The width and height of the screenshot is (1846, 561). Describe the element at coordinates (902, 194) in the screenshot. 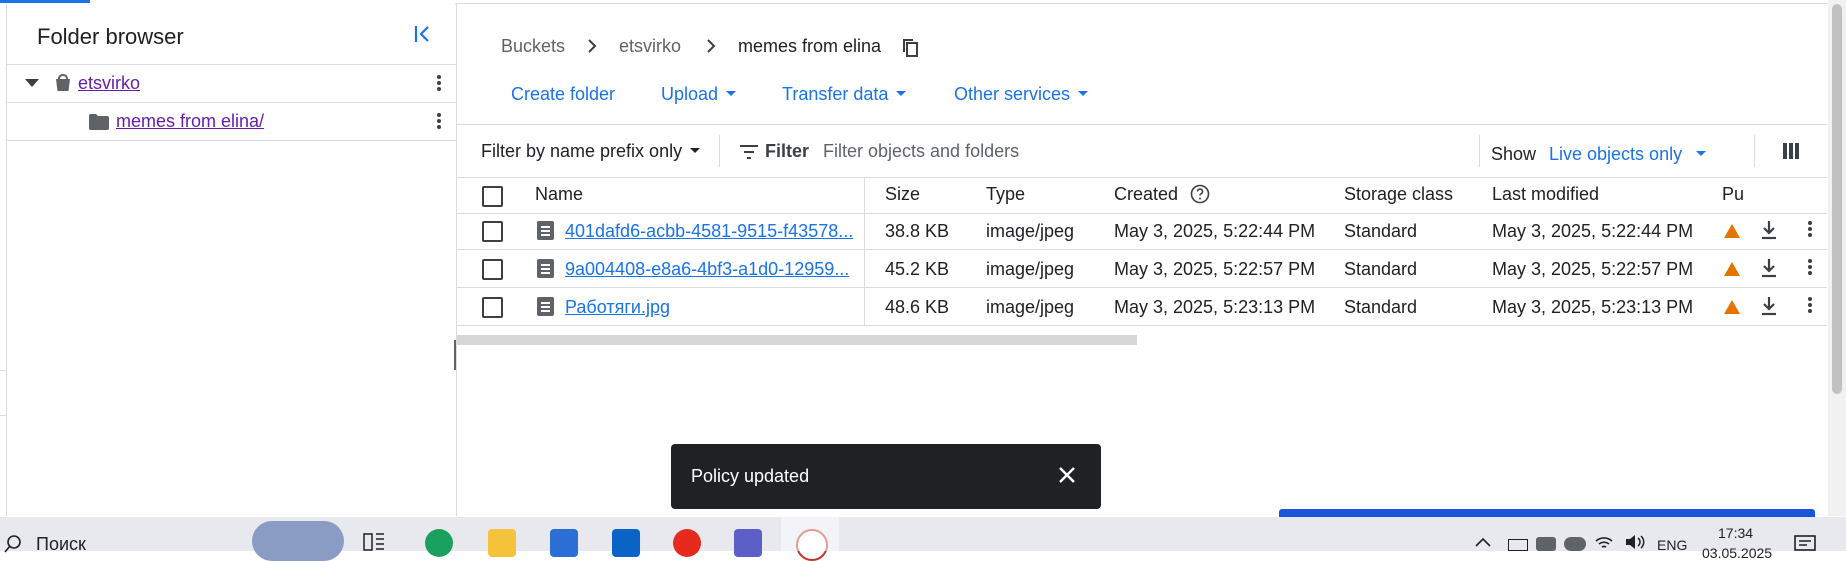

I see `column-header-size: Size` at that location.